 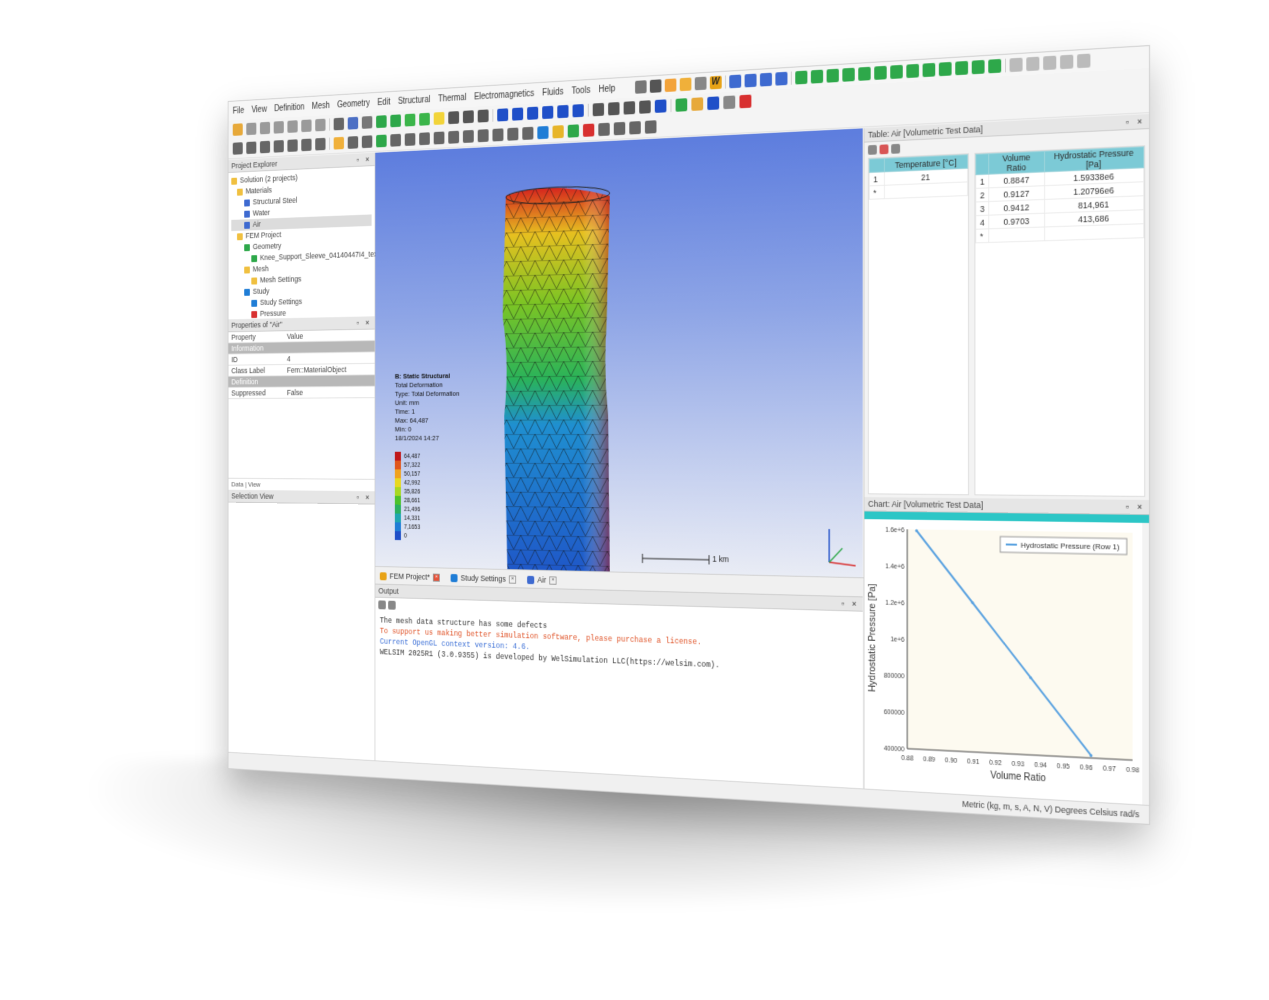 I want to click on measure-3-icon, so click(x=629, y=108).